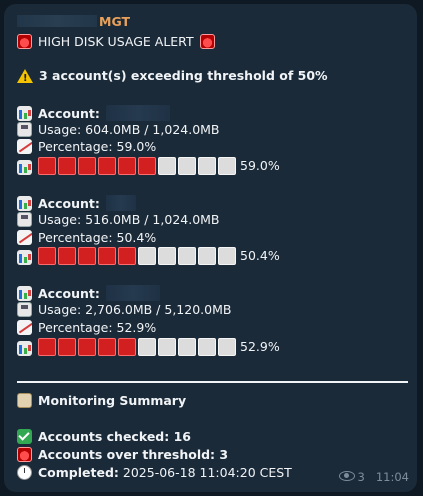 Image resolution: width=423 pixels, height=496 pixels. What do you see at coordinates (260, 255) in the screenshot?
I see `bar-percent: 50.4%` at bounding box center [260, 255].